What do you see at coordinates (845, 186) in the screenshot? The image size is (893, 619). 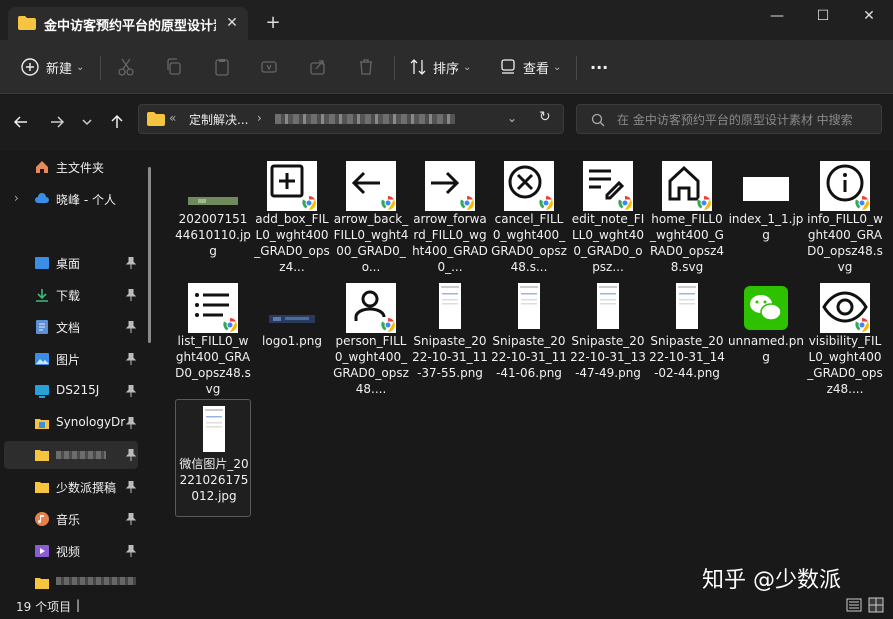 I see `info-thumbnail` at bounding box center [845, 186].